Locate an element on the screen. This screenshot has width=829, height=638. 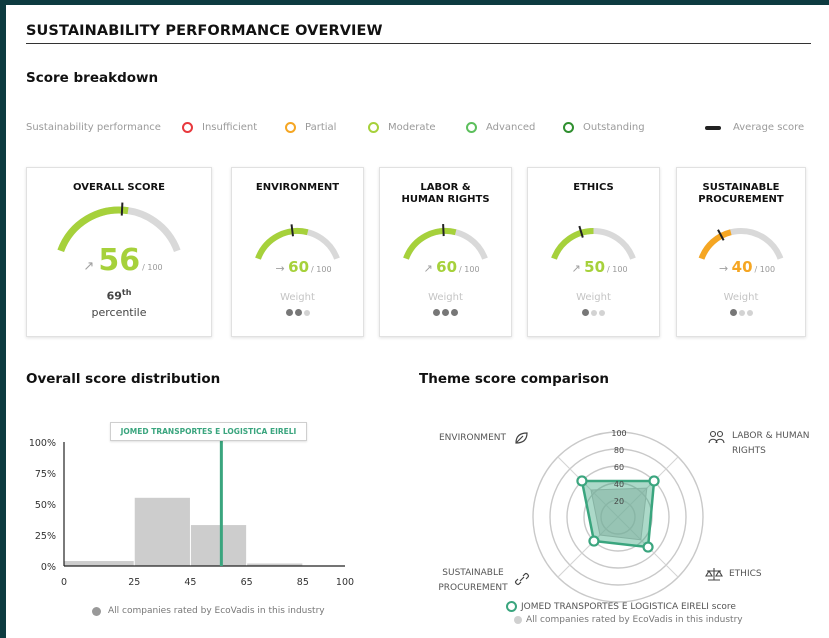
company-score-area is located at coordinates (618, 514).